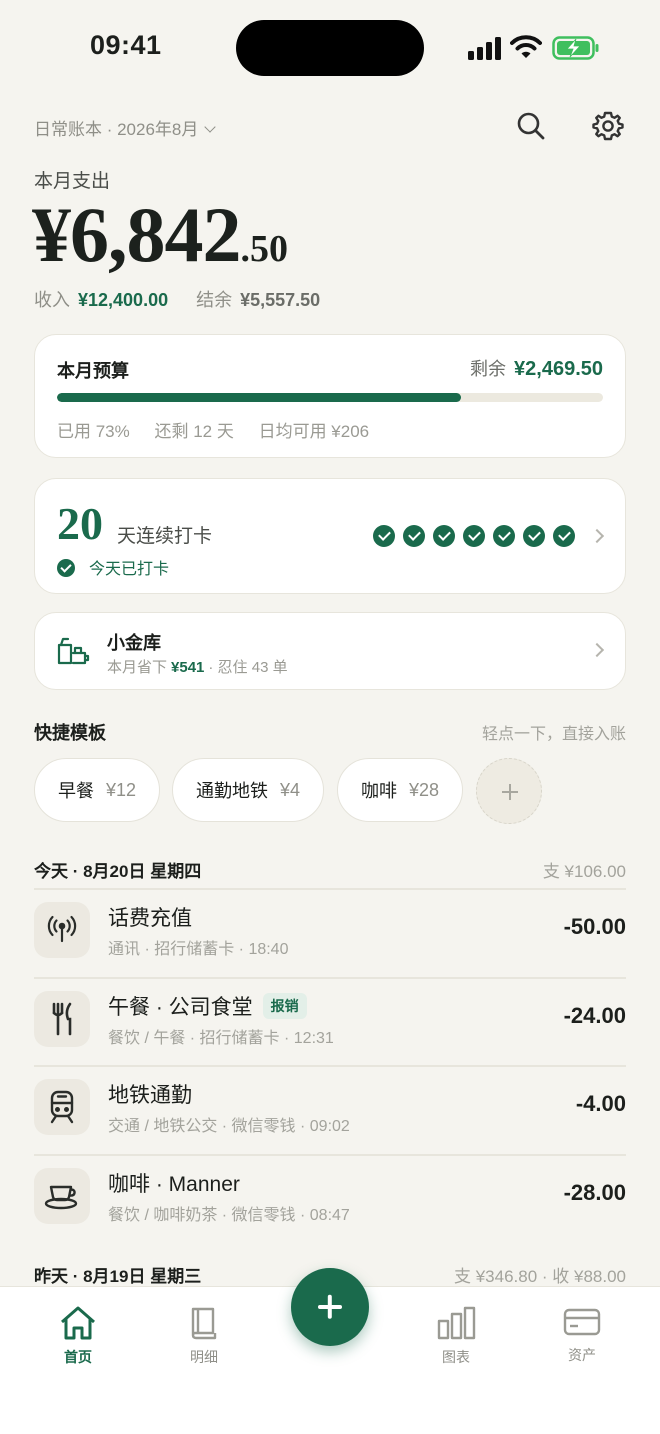  What do you see at coordinates (582, 1322) in the screenshot?
I see `card-icon` at bounding box center [582, 1322].